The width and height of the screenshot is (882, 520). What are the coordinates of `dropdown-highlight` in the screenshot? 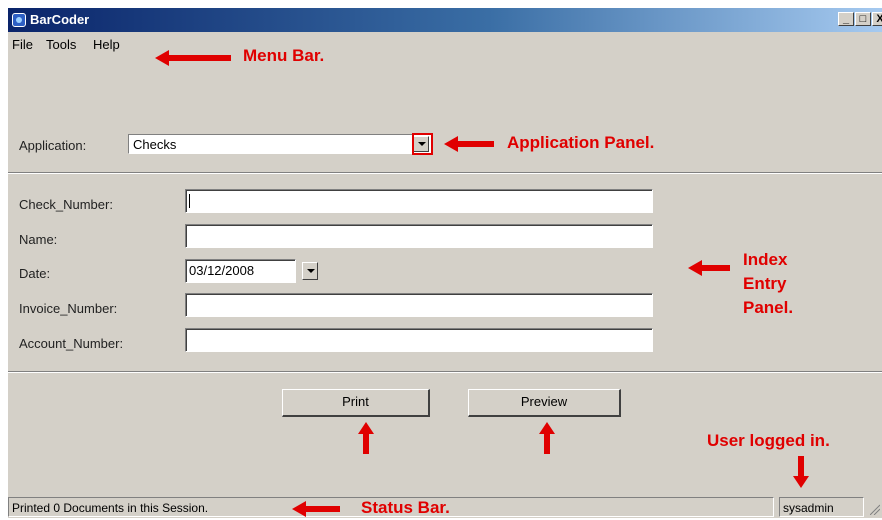 It's located at (422, 144).